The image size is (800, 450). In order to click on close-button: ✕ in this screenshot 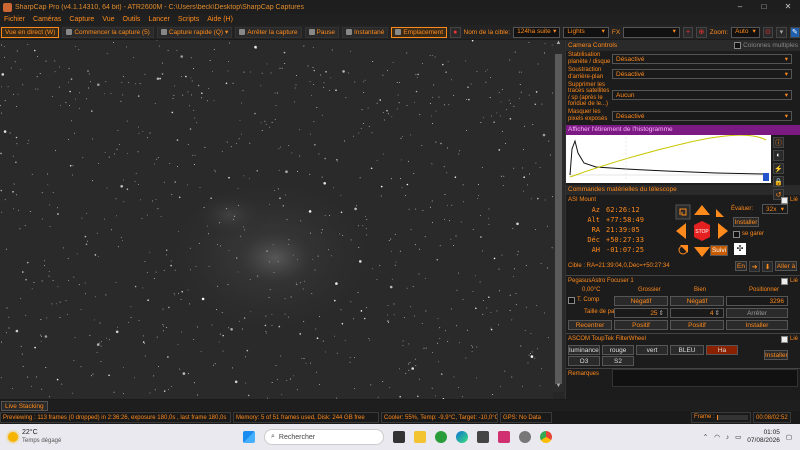, I will do `click(788, 7)`.